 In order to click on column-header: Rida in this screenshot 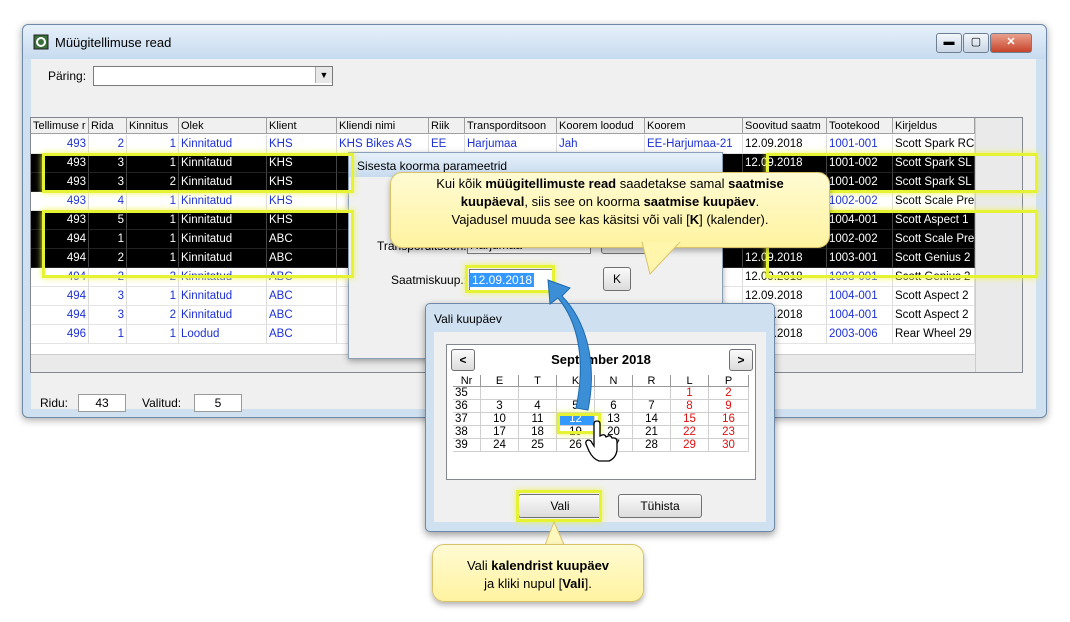, I will do `click(108, 126)`.